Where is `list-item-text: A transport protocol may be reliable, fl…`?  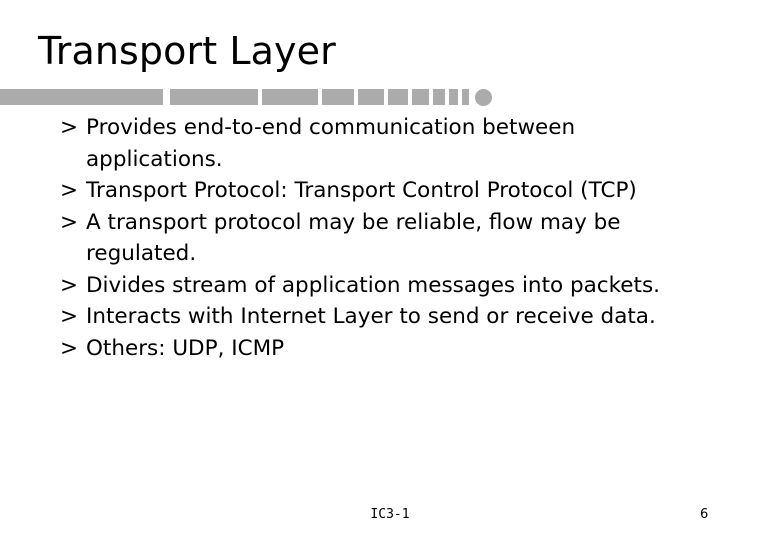
list-item-text: A transport protocol may be reliable, fl… is located at coordinates (353, 238).